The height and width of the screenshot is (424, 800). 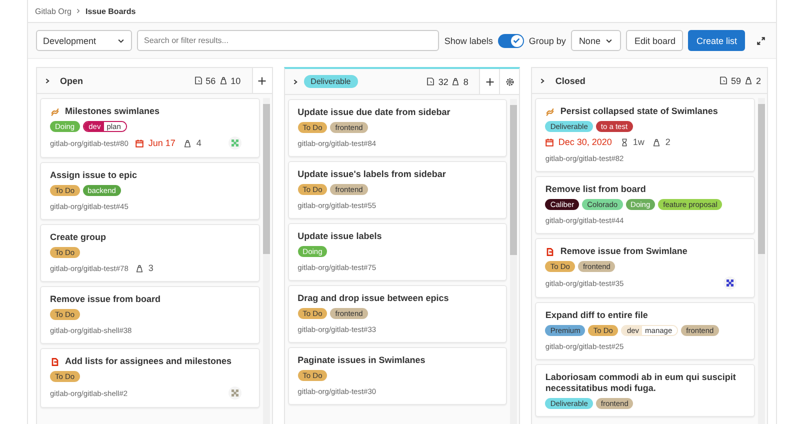 I want to click on show-labels-label: Show labels, so click(x=468, y=41).